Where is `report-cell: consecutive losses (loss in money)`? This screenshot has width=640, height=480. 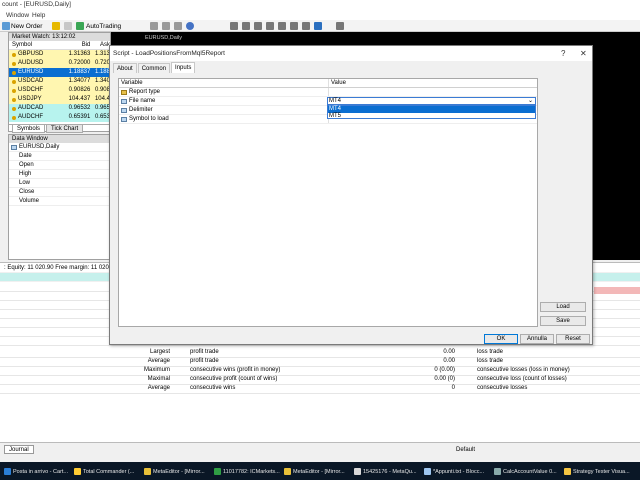 report-cell: consecutive losses (loss in money) is located at coordinates (523, 370).